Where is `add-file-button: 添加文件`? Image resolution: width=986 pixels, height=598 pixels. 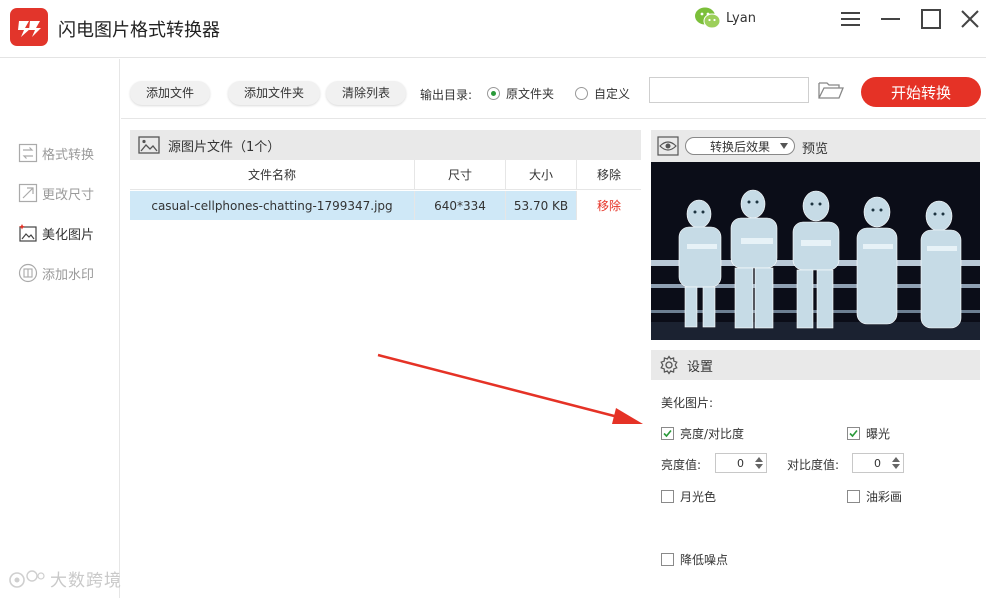 add-file-button: 添加文件 is located at coordinates (170, 93).